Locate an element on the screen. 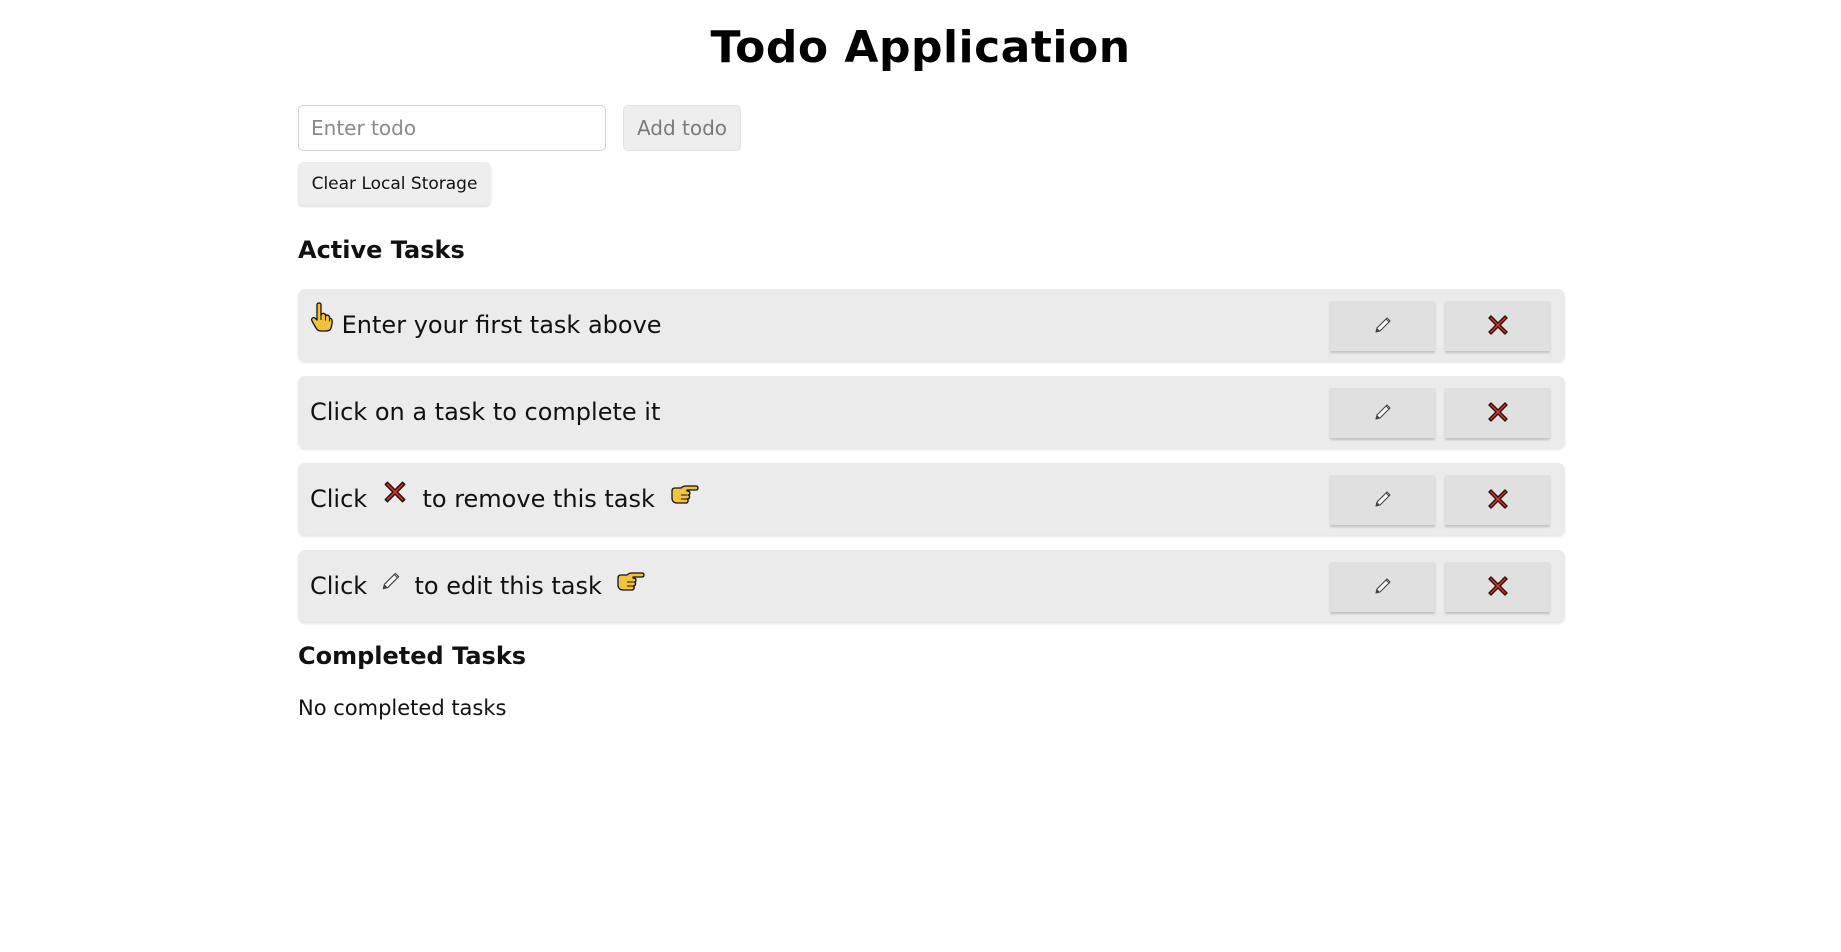  task-text: Click to remove this task is located at coordinates (504, 499).